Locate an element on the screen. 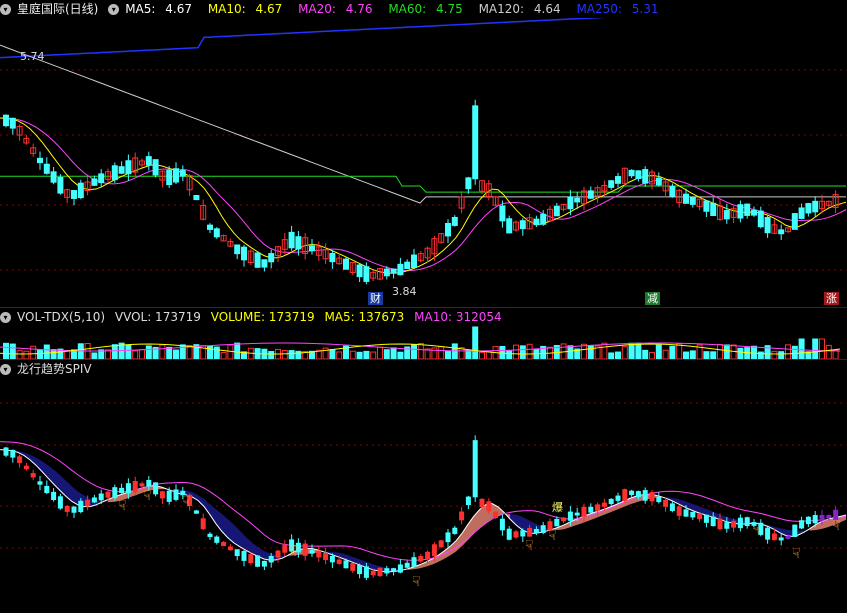 Image resolution: width=847 pixels, height=613 pixels. ma120-label: MA120: 4.64 is located at coordinates (519, 9).